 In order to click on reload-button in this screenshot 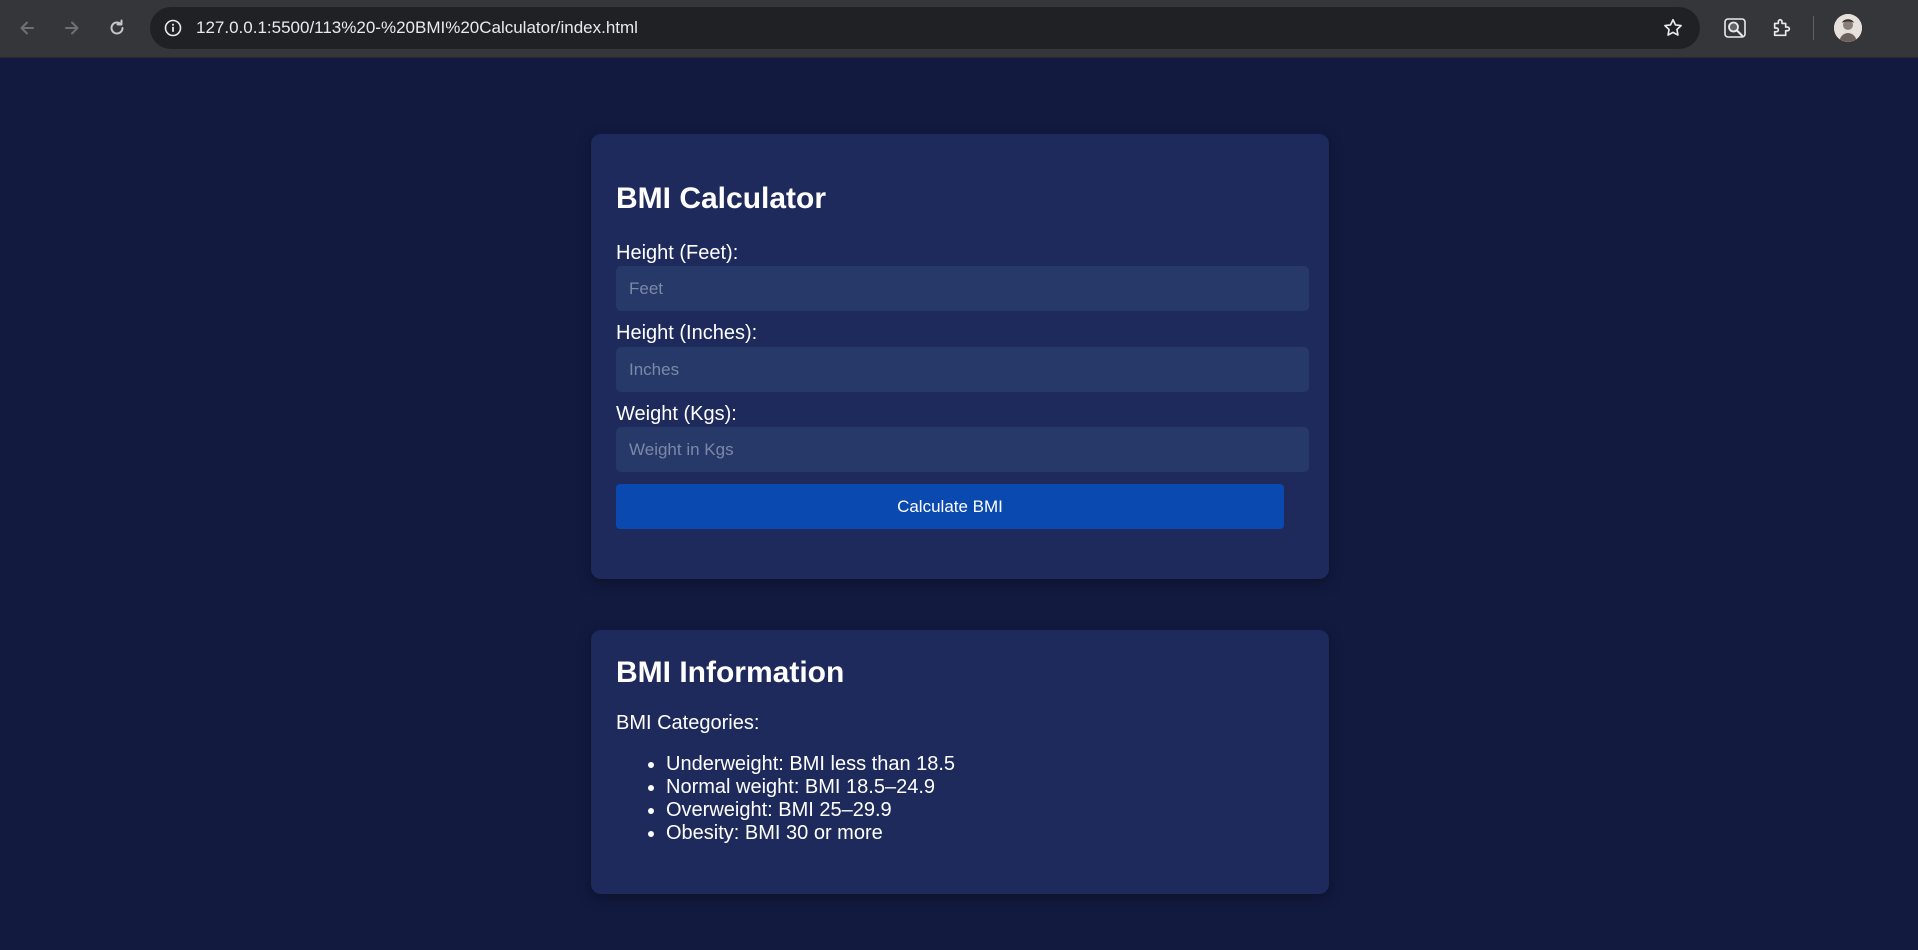, I will do `click(117, 28)`.